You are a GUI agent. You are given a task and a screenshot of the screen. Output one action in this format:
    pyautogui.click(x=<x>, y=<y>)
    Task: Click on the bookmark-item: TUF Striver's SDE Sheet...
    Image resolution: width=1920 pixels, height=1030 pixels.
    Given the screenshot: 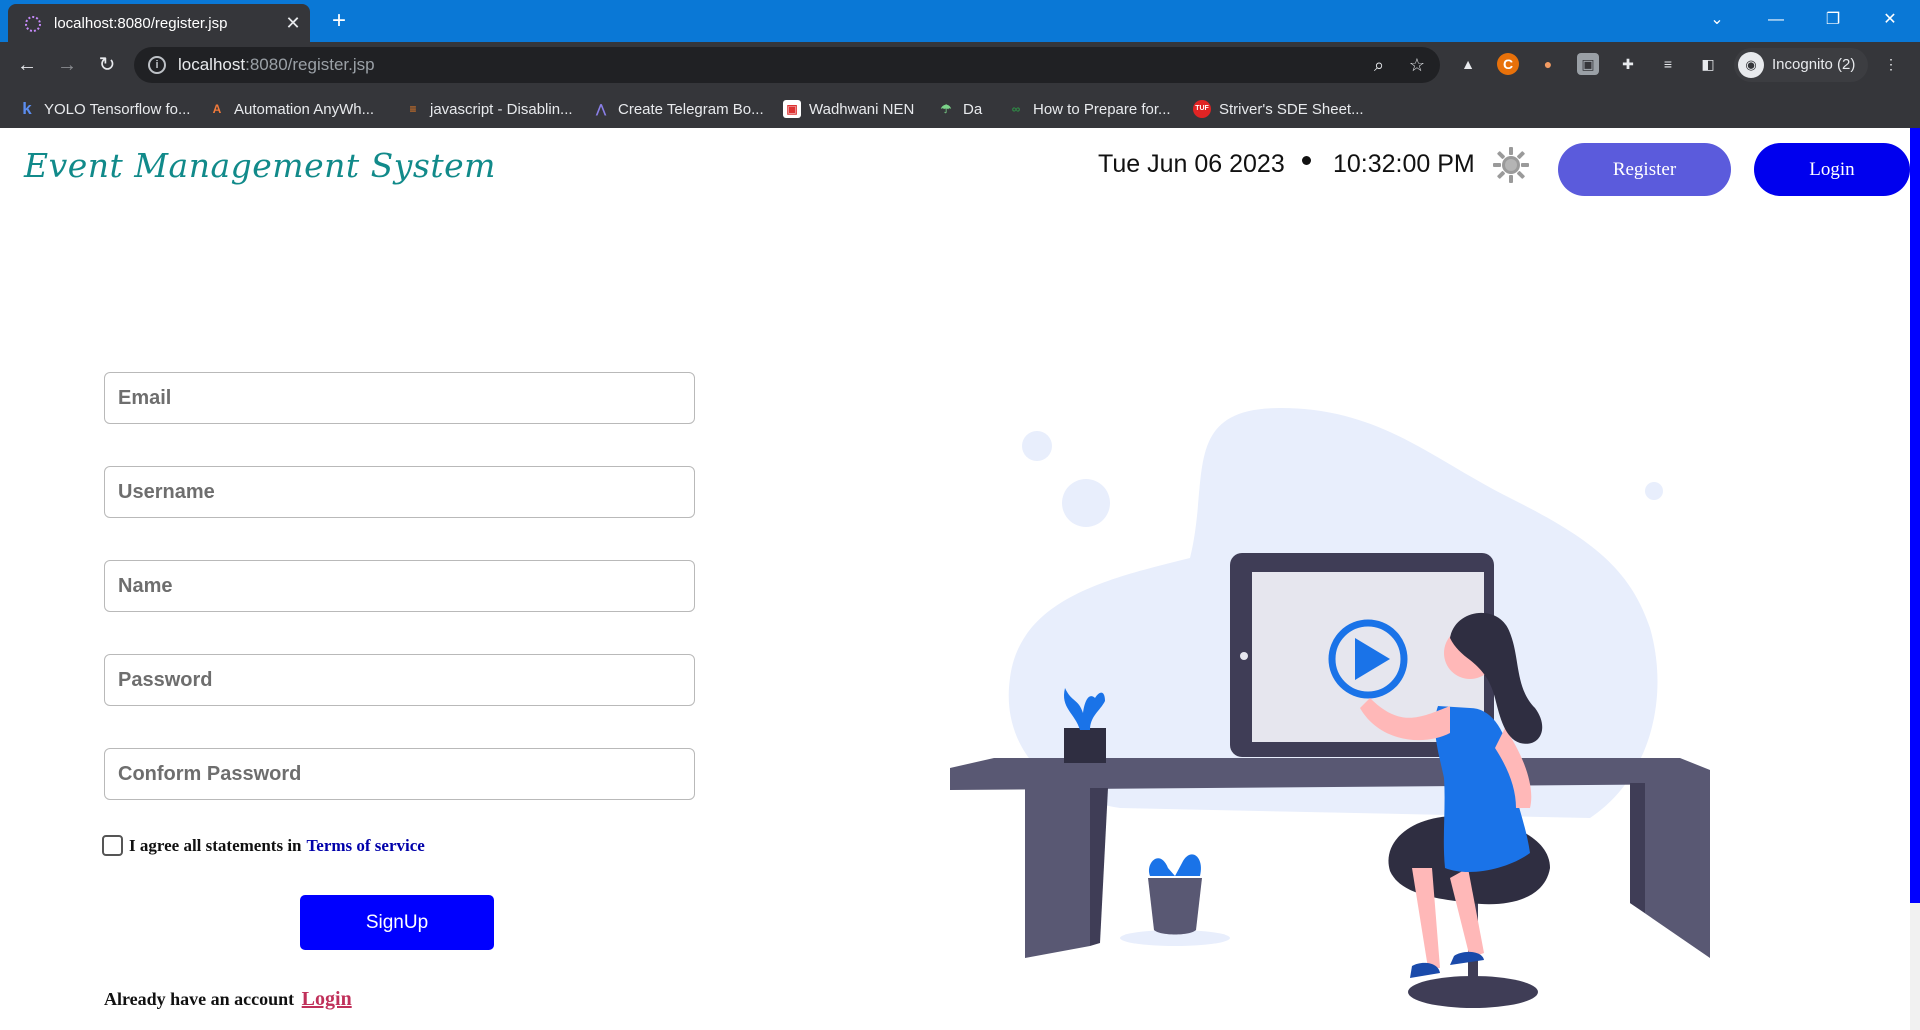 What is the action you would take?
    pyautogui.click(x=1278, y=109)
    